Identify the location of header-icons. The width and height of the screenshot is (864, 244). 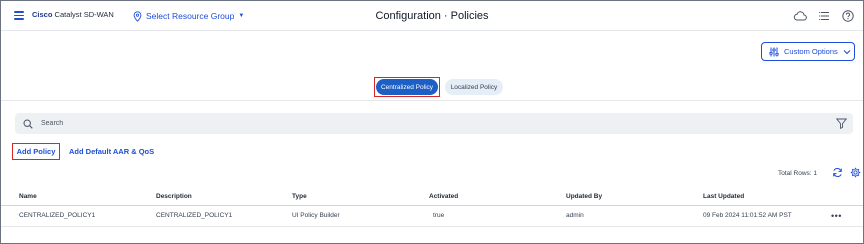
(824, 16).